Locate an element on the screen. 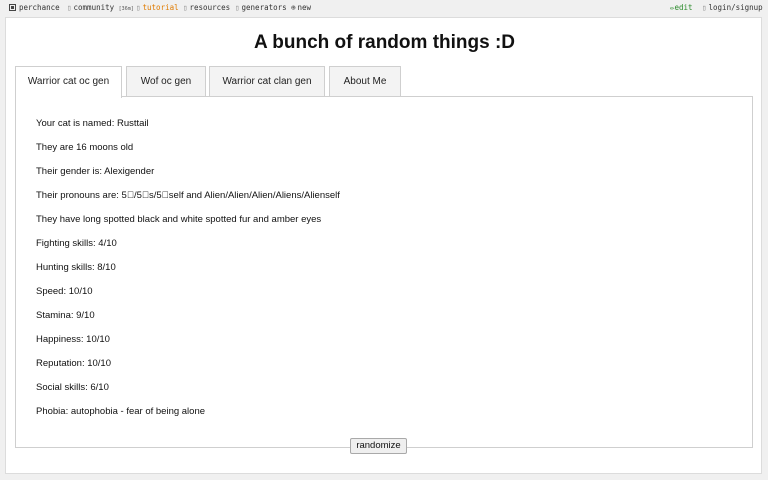  community-badge: [36m] is located at coordinates (126, 9).